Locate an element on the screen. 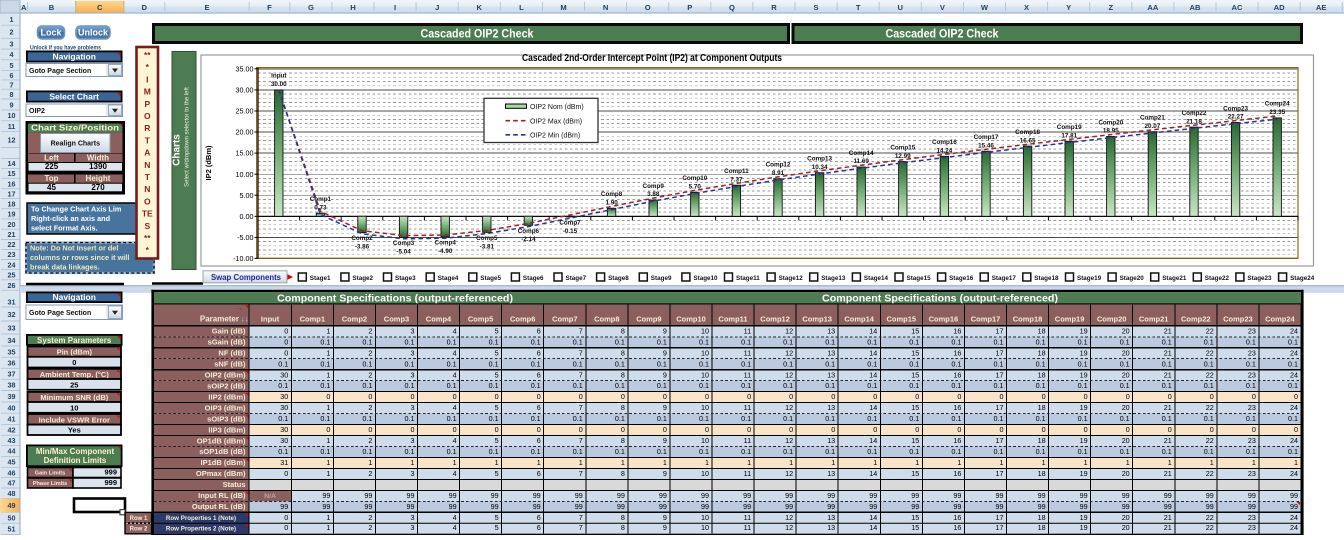 The image size is (1344, 540). svg-text: Stage24 is located at coordinates (1302, 278).